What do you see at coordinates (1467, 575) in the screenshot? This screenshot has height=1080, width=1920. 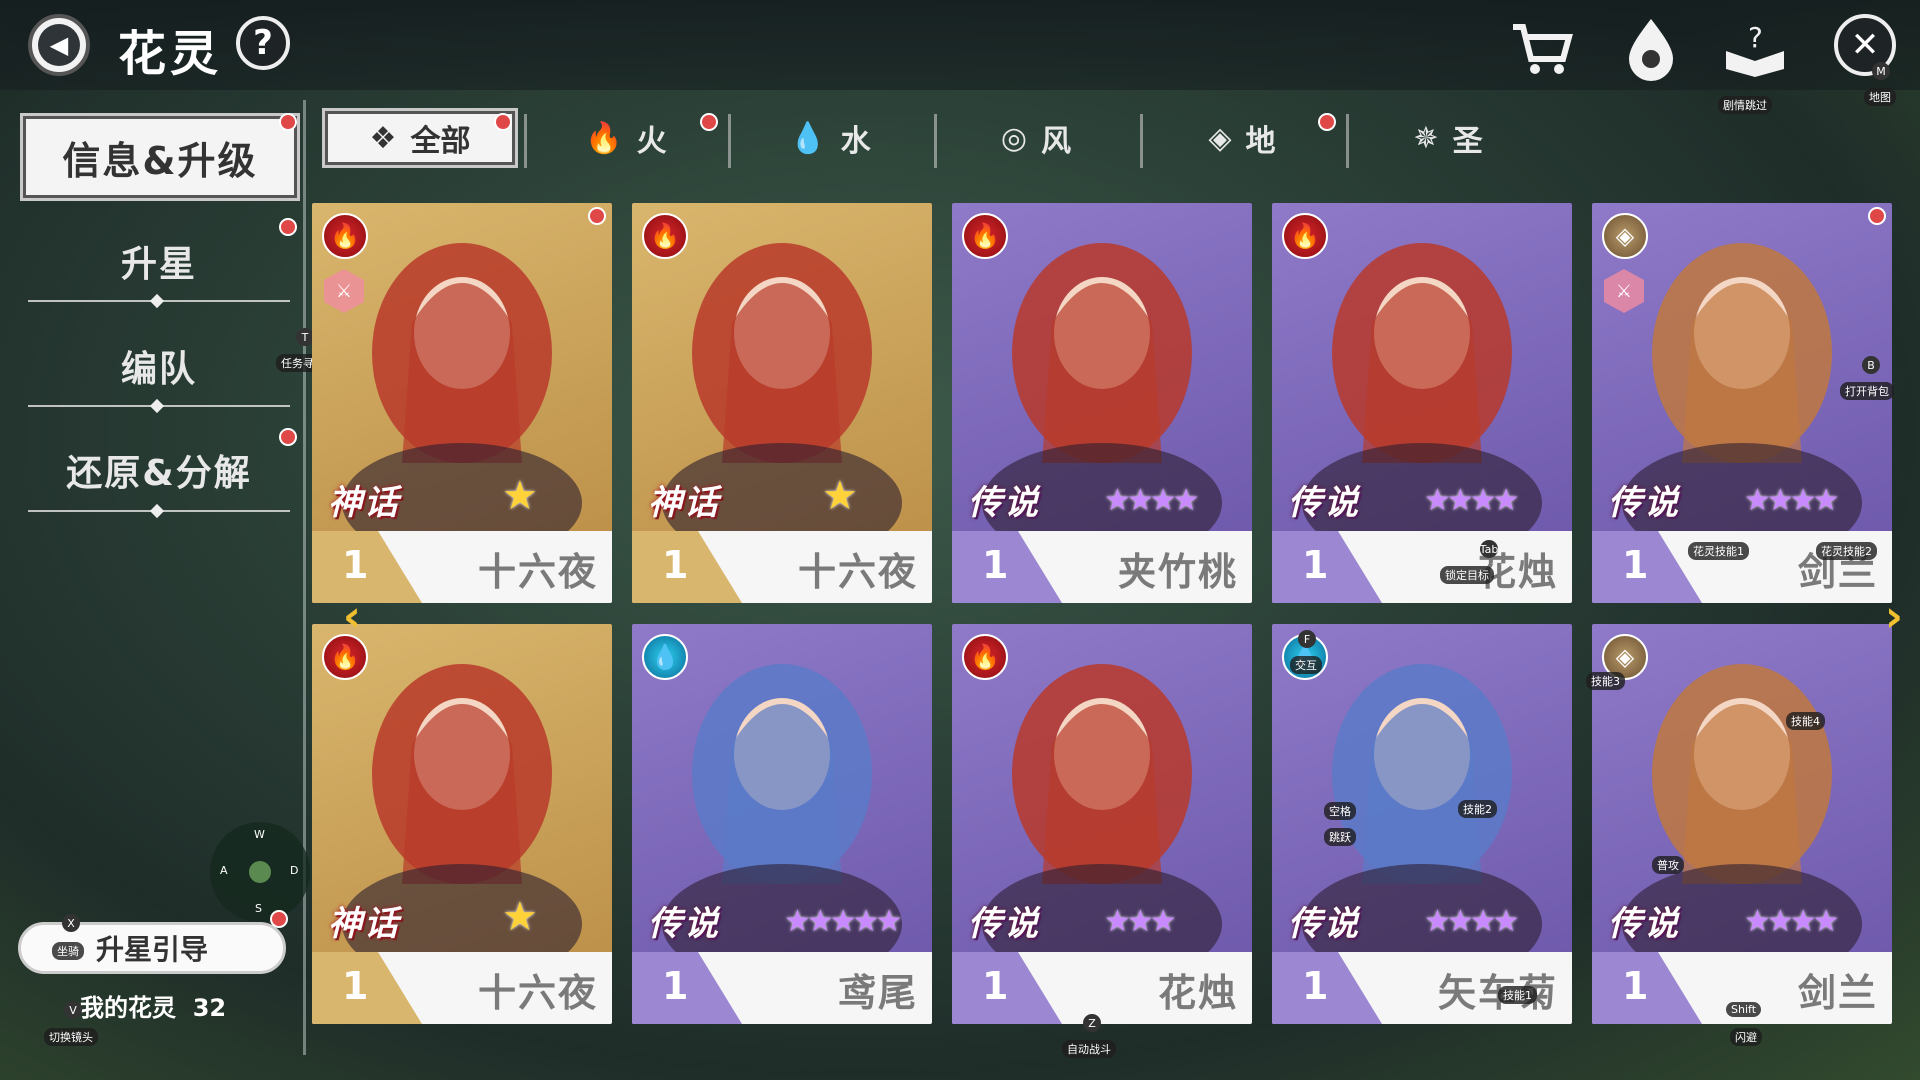 I see `lock-target-hint: 锁定目标` at bounding box center [1467, 575].